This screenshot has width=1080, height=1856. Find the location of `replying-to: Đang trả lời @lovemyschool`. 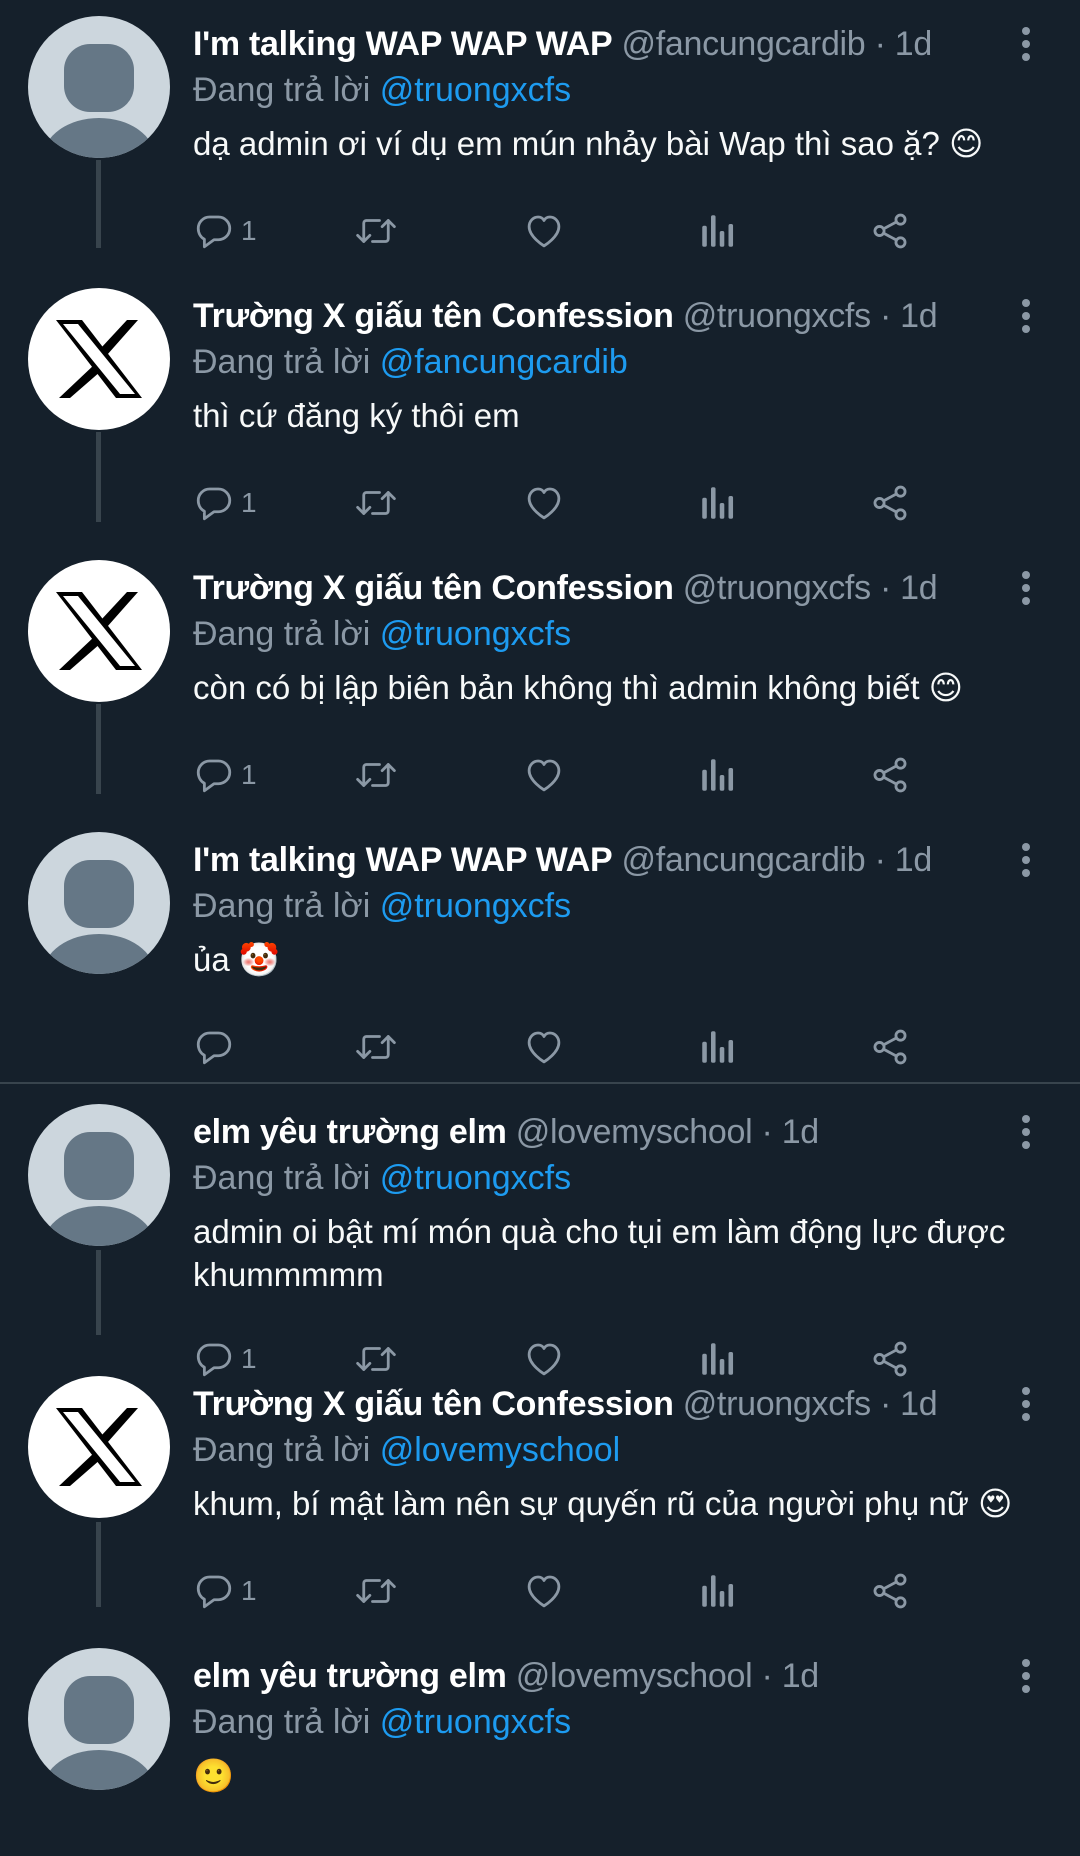

replying-to: Đang trả lời @lovemyschool is located at coordinates (406, 1450).